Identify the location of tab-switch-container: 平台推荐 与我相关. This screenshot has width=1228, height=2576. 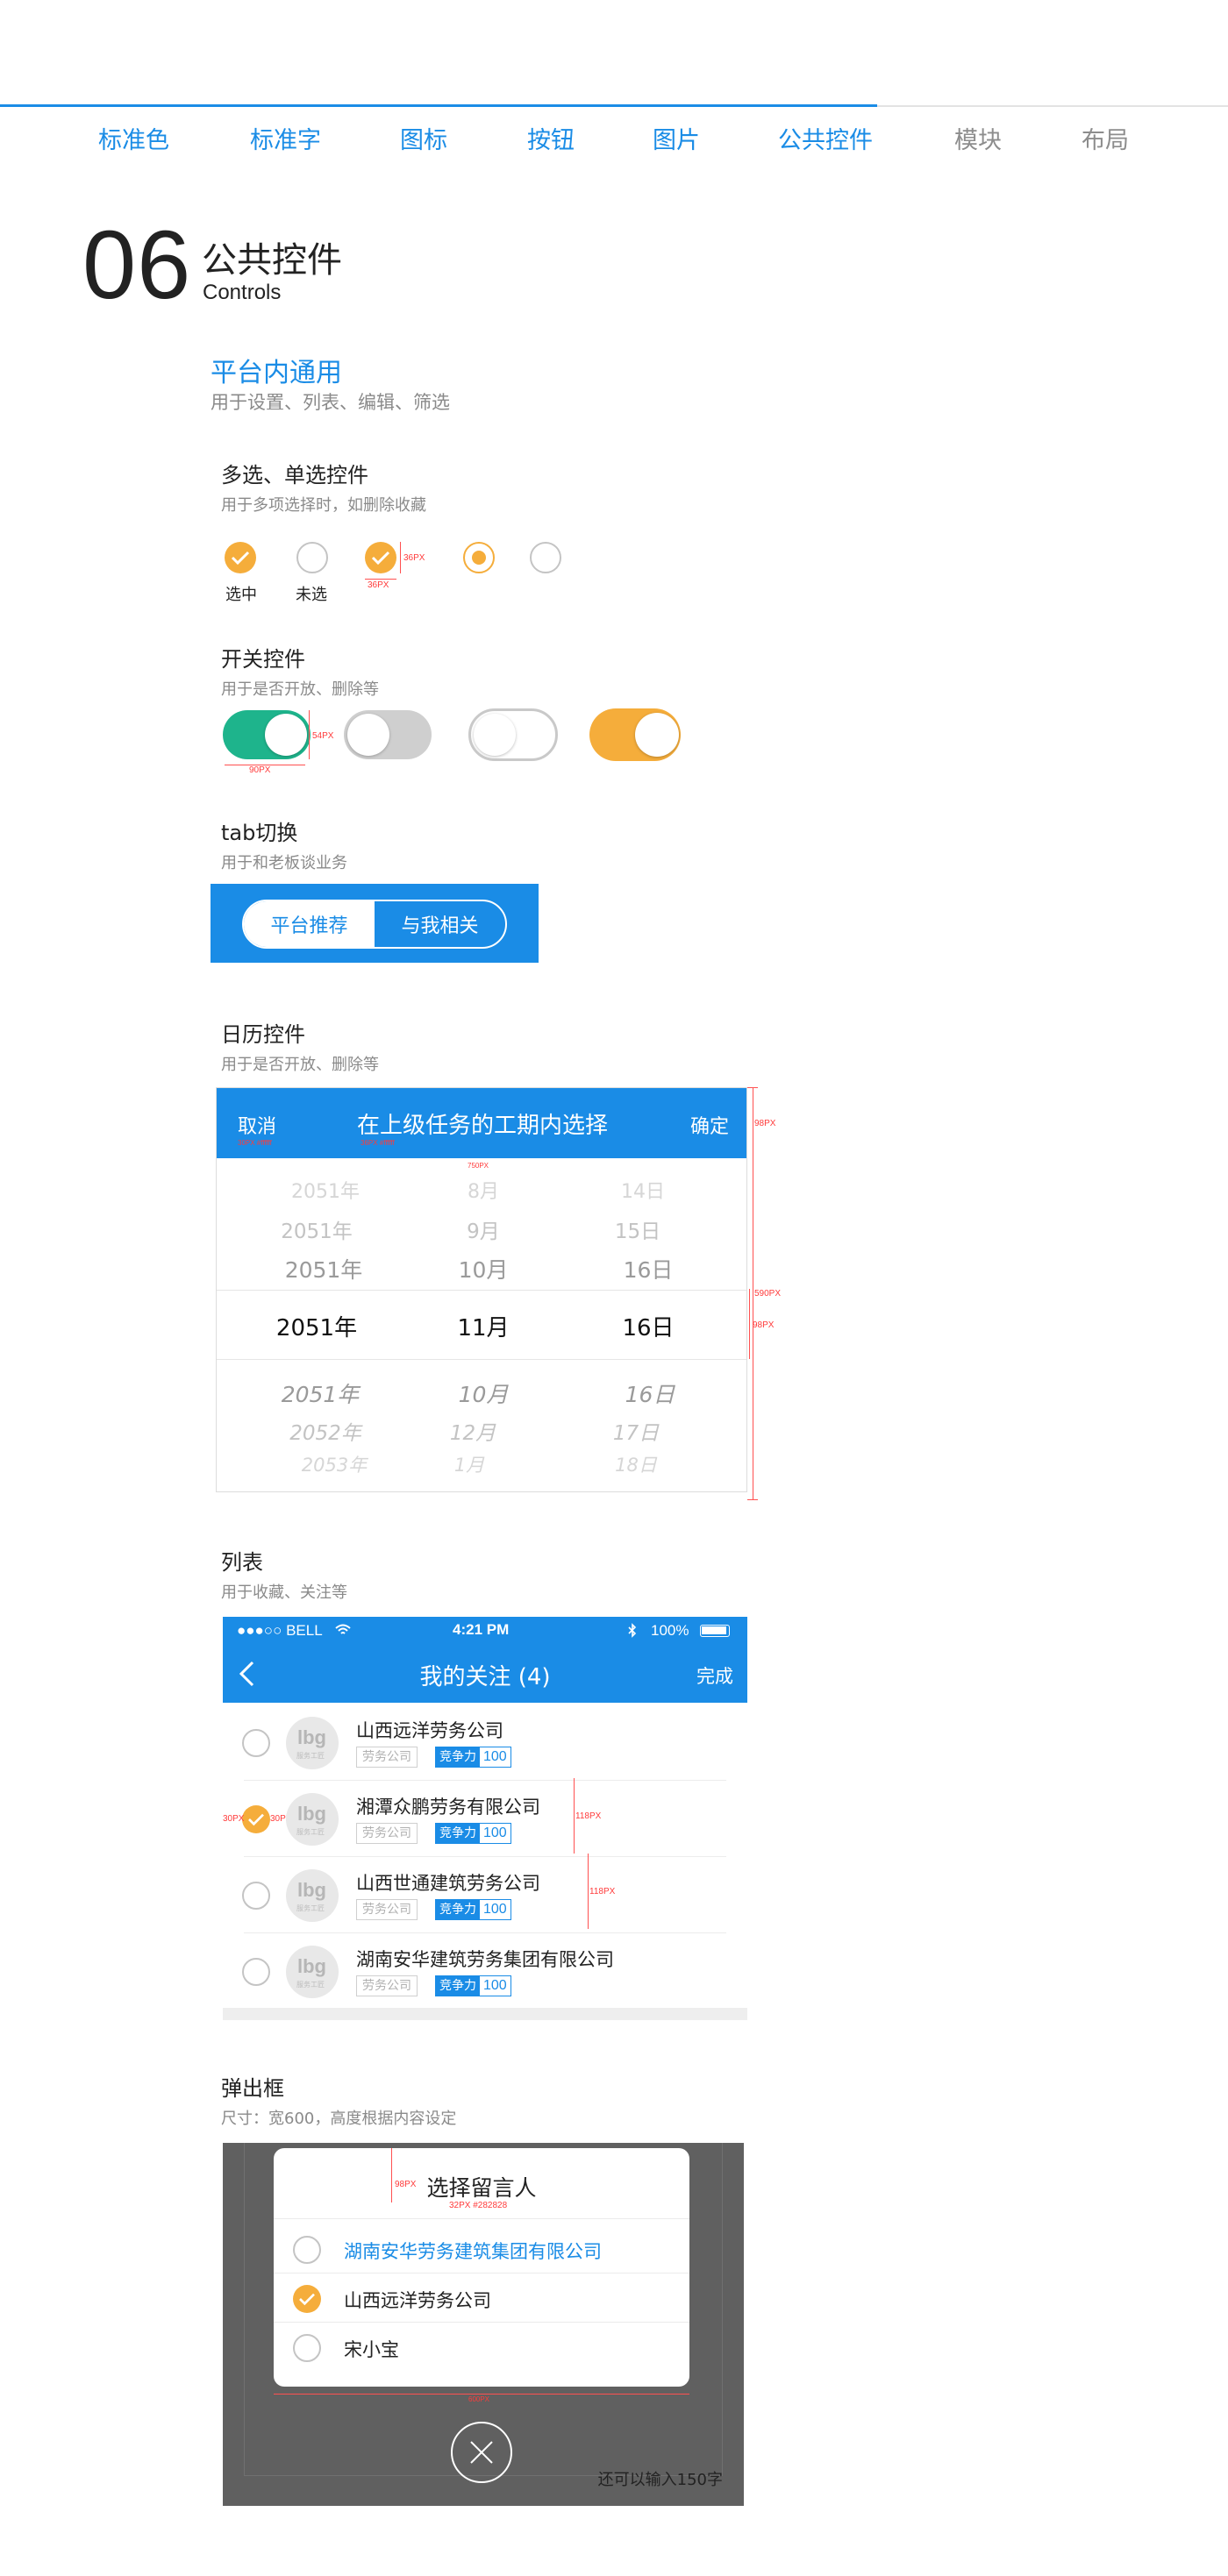
(375, 923).